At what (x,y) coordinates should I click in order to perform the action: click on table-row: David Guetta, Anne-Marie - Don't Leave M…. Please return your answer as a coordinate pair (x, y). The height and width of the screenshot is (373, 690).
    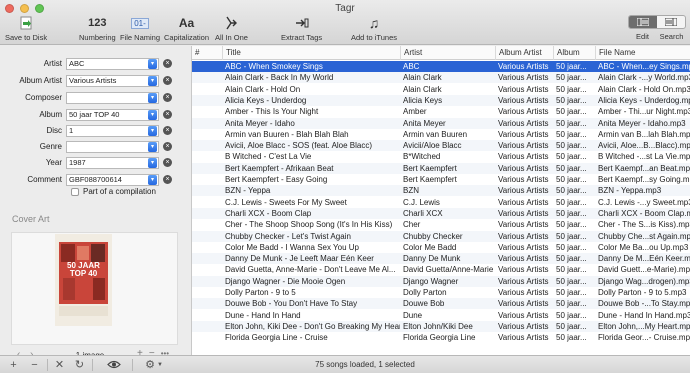
    Looking at the image, I should click on (441, 269).